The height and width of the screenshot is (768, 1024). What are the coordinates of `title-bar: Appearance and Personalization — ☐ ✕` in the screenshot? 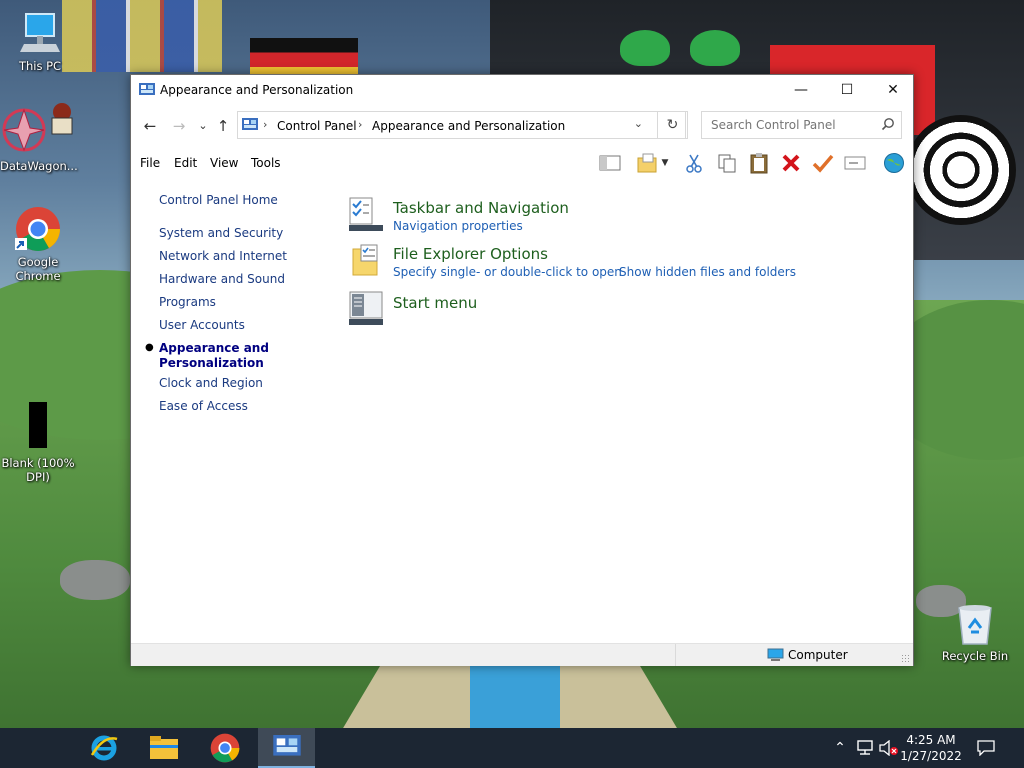 It's located at (522, 90).